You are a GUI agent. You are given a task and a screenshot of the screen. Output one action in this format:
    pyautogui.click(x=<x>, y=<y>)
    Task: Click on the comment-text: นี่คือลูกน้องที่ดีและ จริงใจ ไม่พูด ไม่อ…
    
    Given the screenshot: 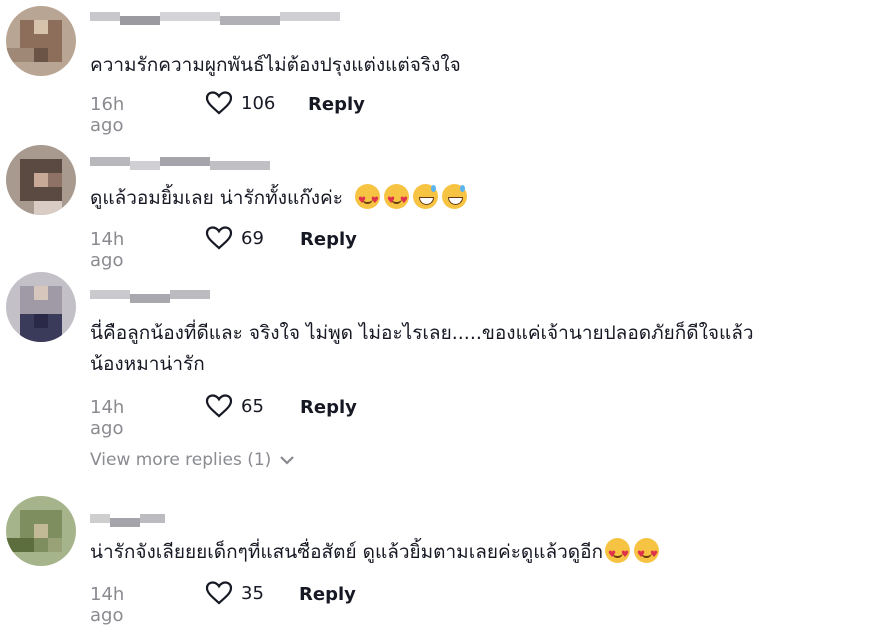 What is the action you would take?
    pyautogui.click(x=422, y=348)
    